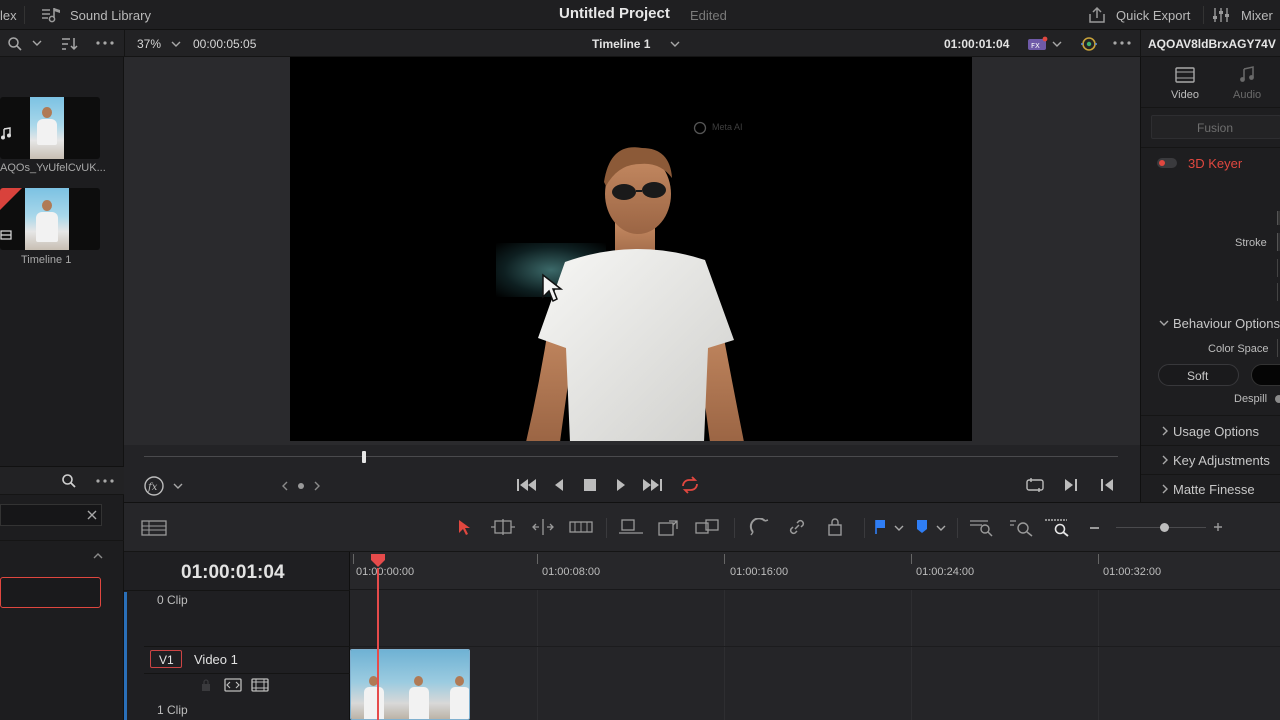 The image size is (1280, 720). What do you see at coordinates (8, 15) in the screenshot?
I see `media-tab-partial: lex` at bounding box center [8, 15].